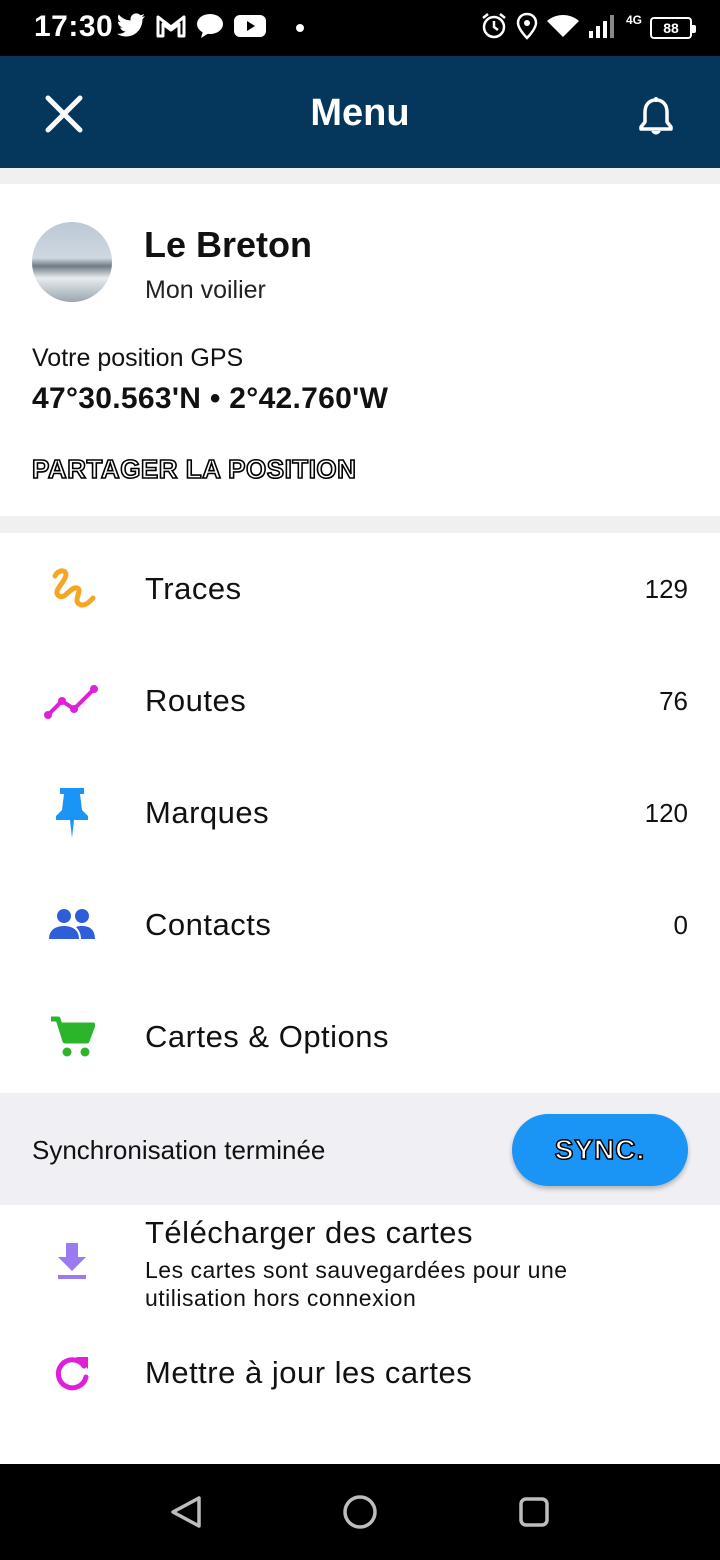 The width and height of the screenshot is (720, 1560). Describe the element at coordinates (563, 28) in the screenshot. I see `wifi-icon` at that location.